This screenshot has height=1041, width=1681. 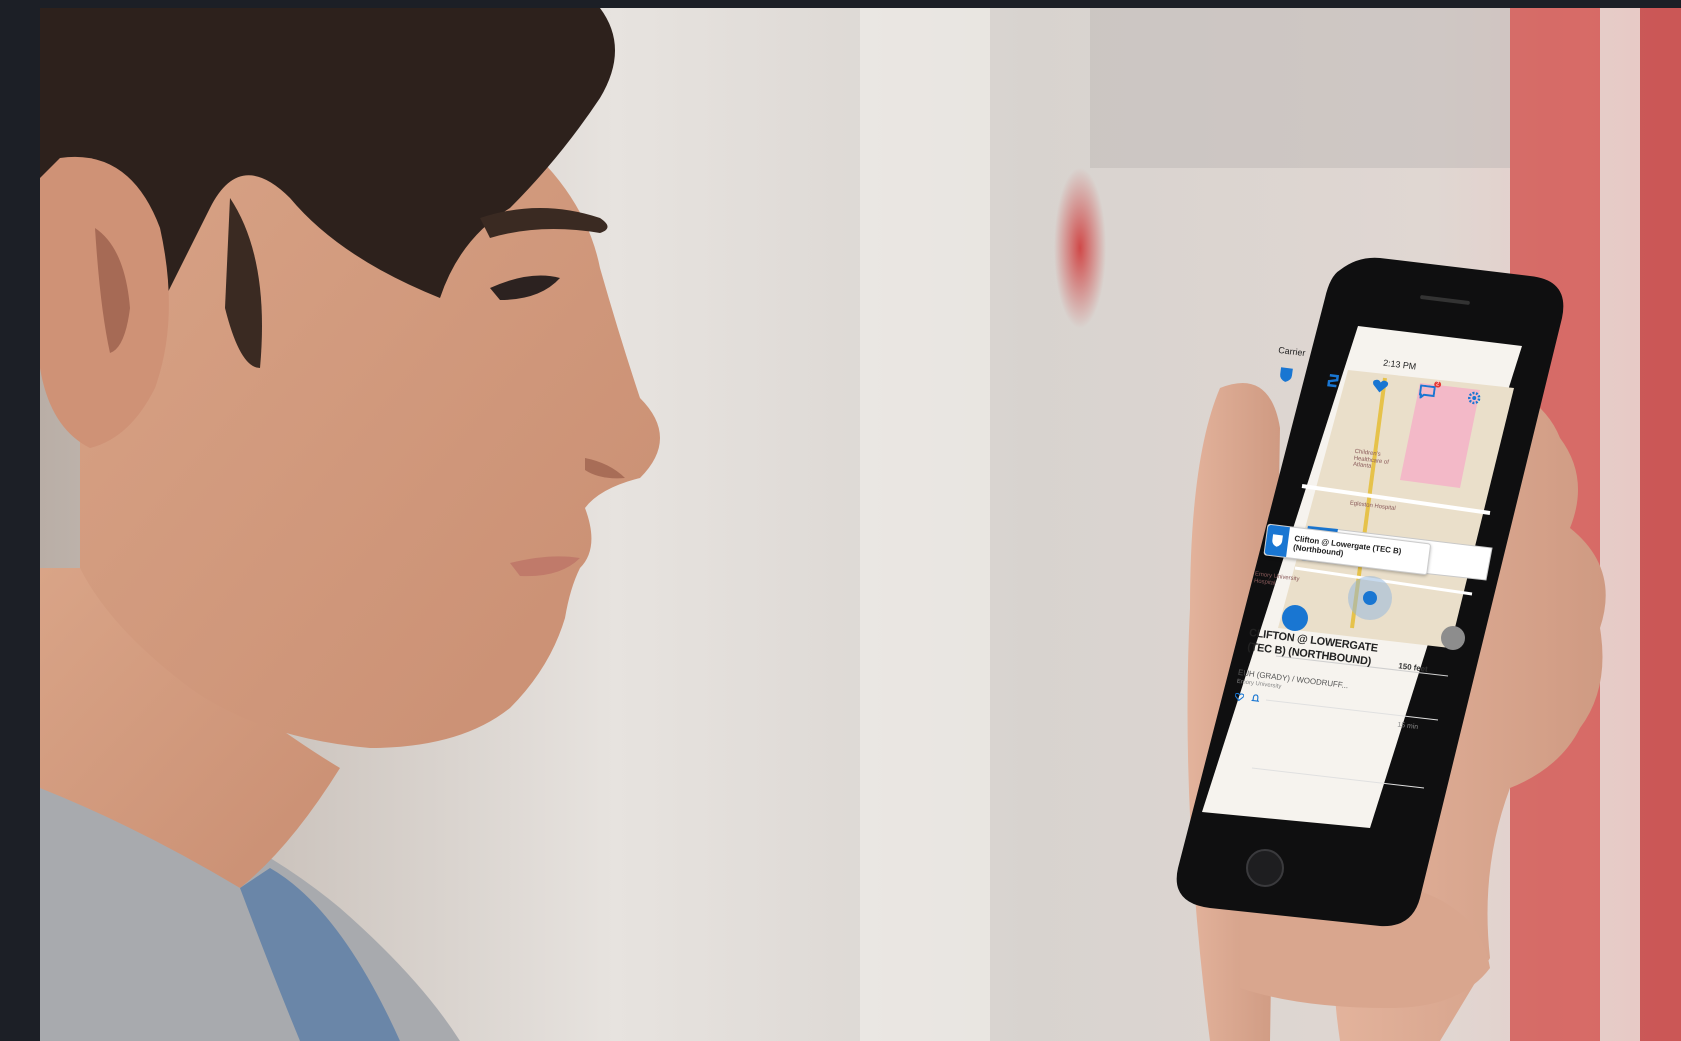 I want to click on route-eta: 15 min, so click(x=1407, y=726).